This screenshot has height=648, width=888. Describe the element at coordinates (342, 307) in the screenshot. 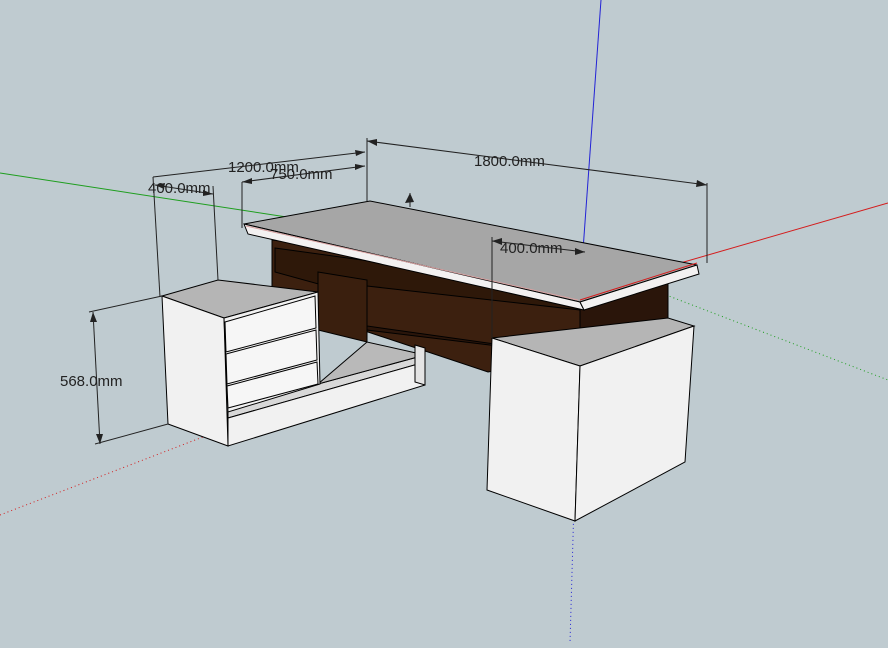

I see `wood-leg-left` at that location.